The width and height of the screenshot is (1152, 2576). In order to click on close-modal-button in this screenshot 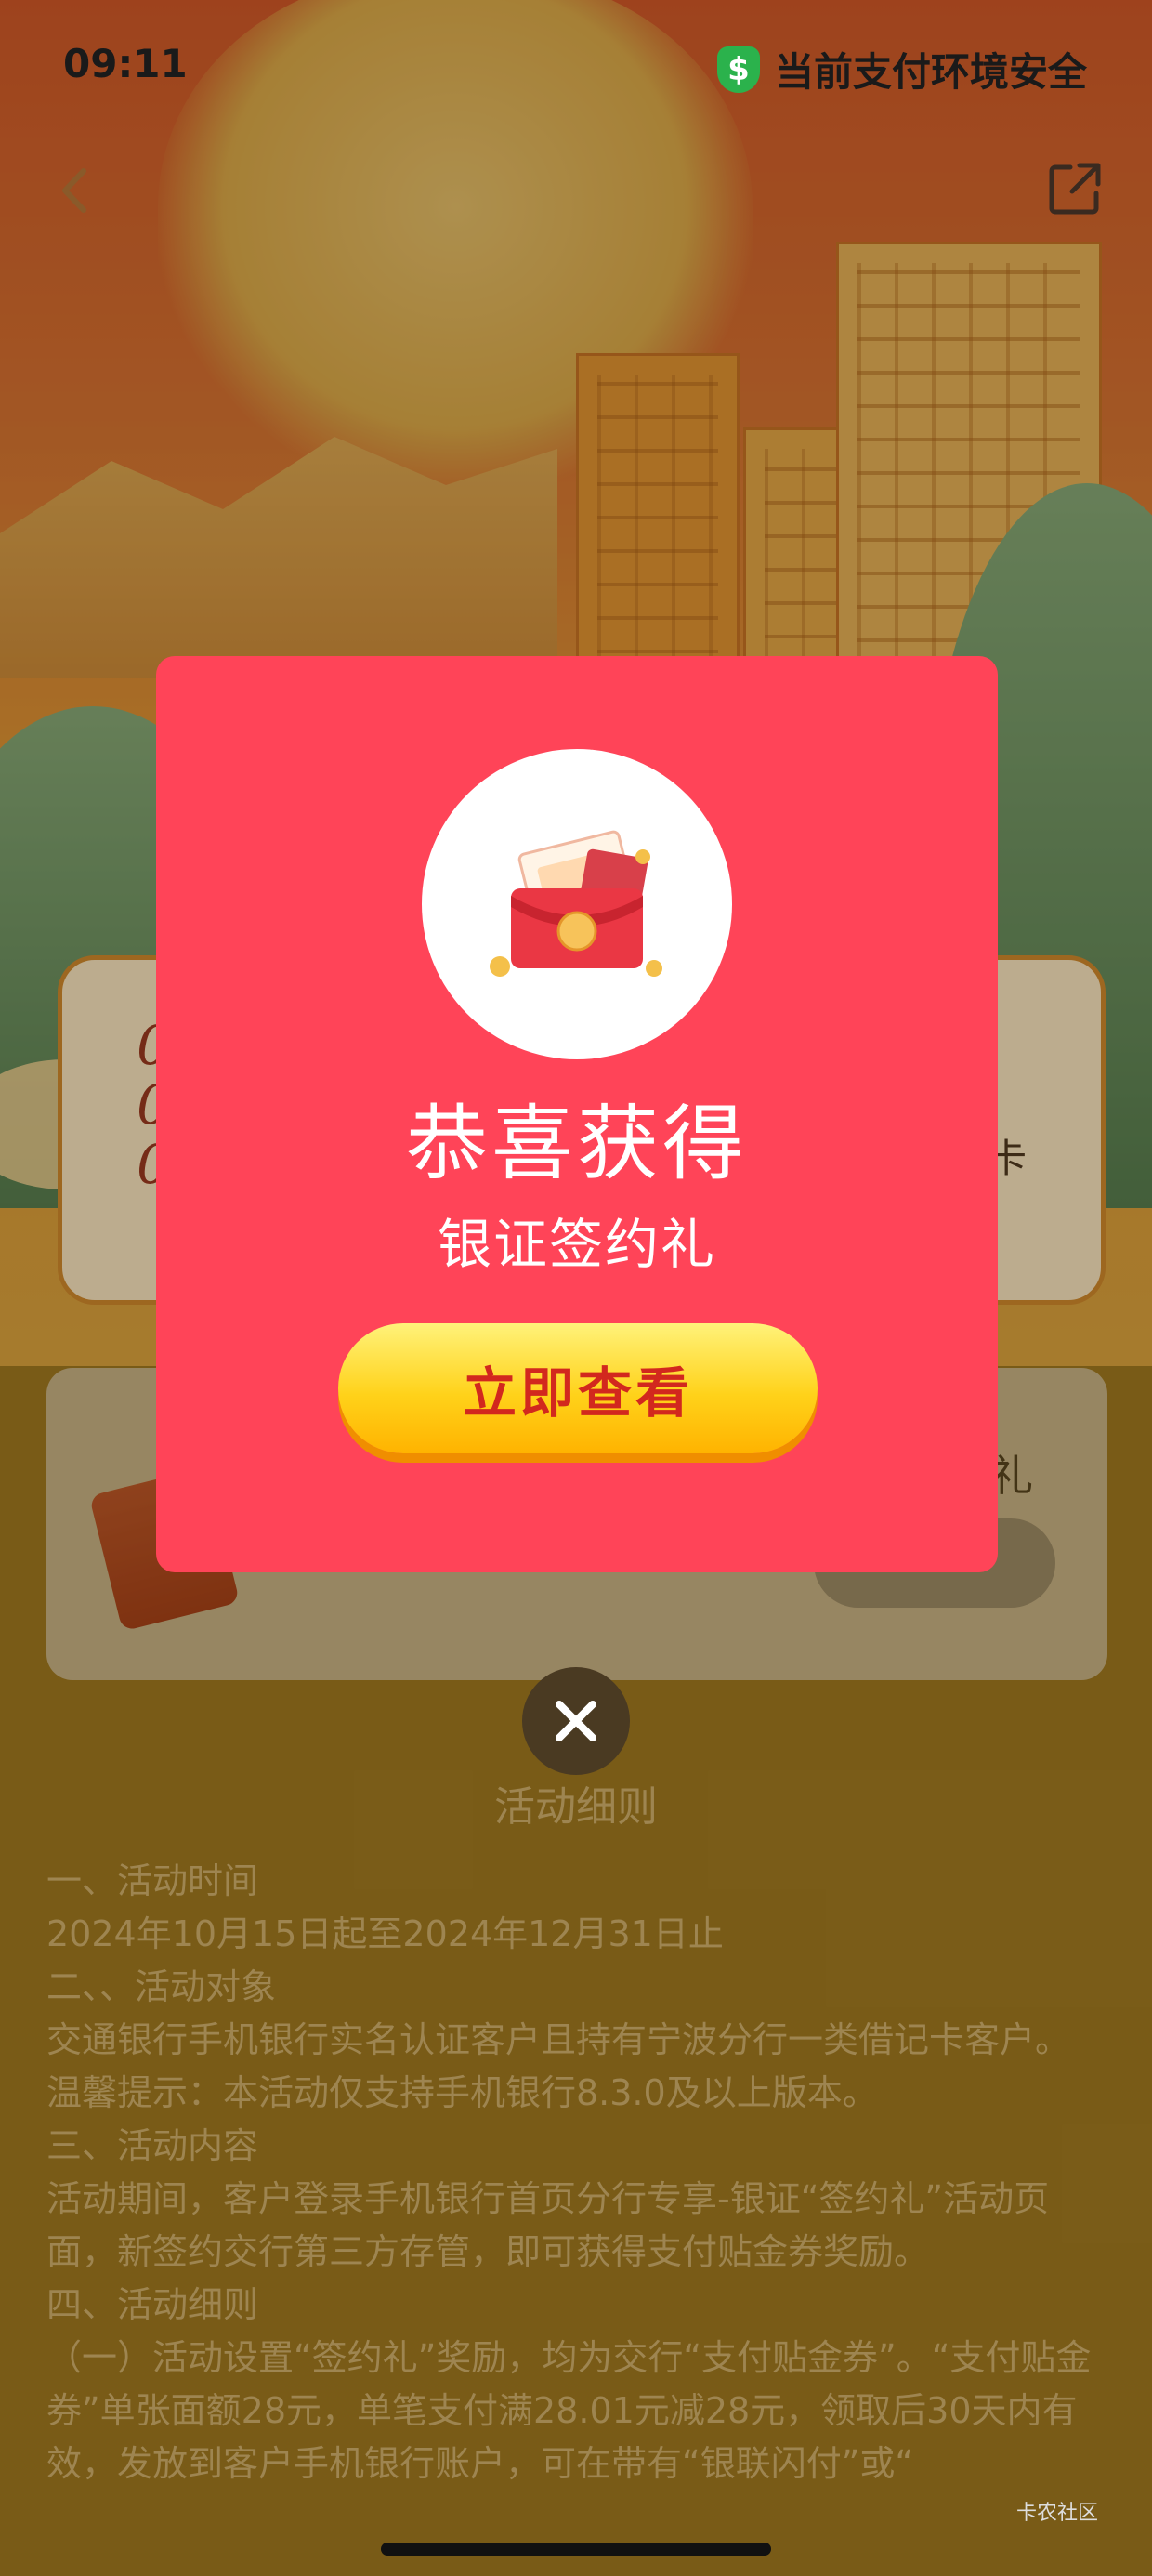, I will do `click(576, 1721)`.